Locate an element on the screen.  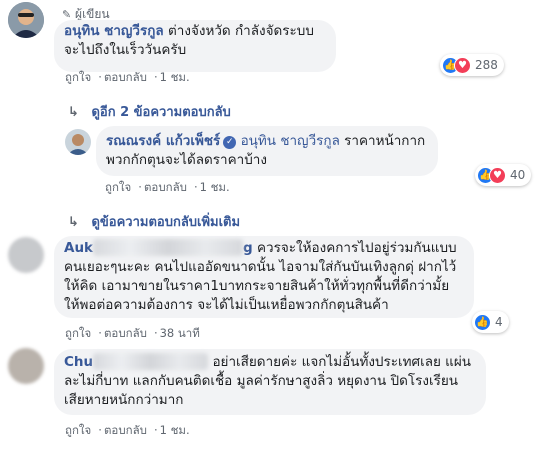
reply-time: 1 ชม. is located at coordinates (215, 187).